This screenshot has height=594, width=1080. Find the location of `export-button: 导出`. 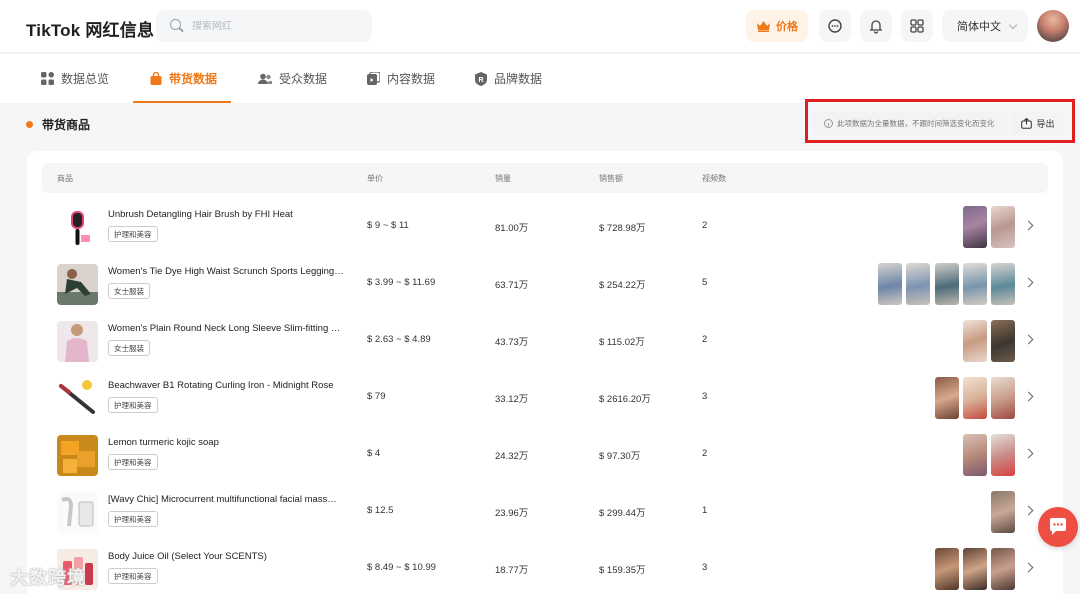

export-button: 导出 is located at coordinates (1038, 123).